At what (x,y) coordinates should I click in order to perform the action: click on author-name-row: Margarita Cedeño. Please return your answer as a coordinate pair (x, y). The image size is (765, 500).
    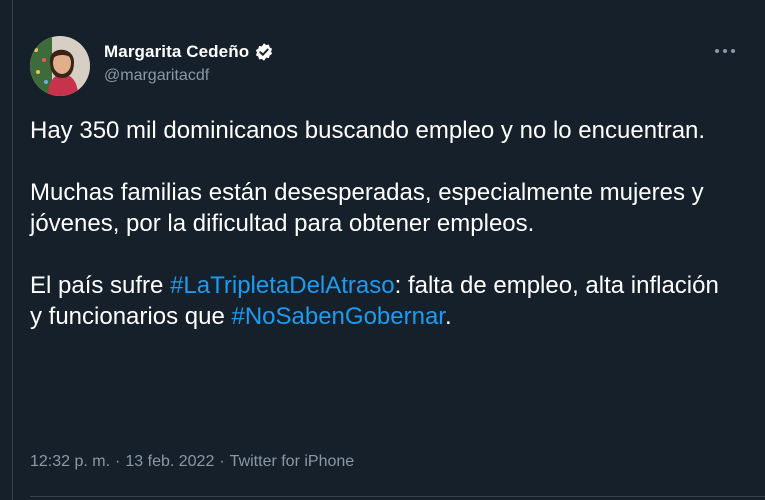
    Looking at the image, I should click on (189, 52).